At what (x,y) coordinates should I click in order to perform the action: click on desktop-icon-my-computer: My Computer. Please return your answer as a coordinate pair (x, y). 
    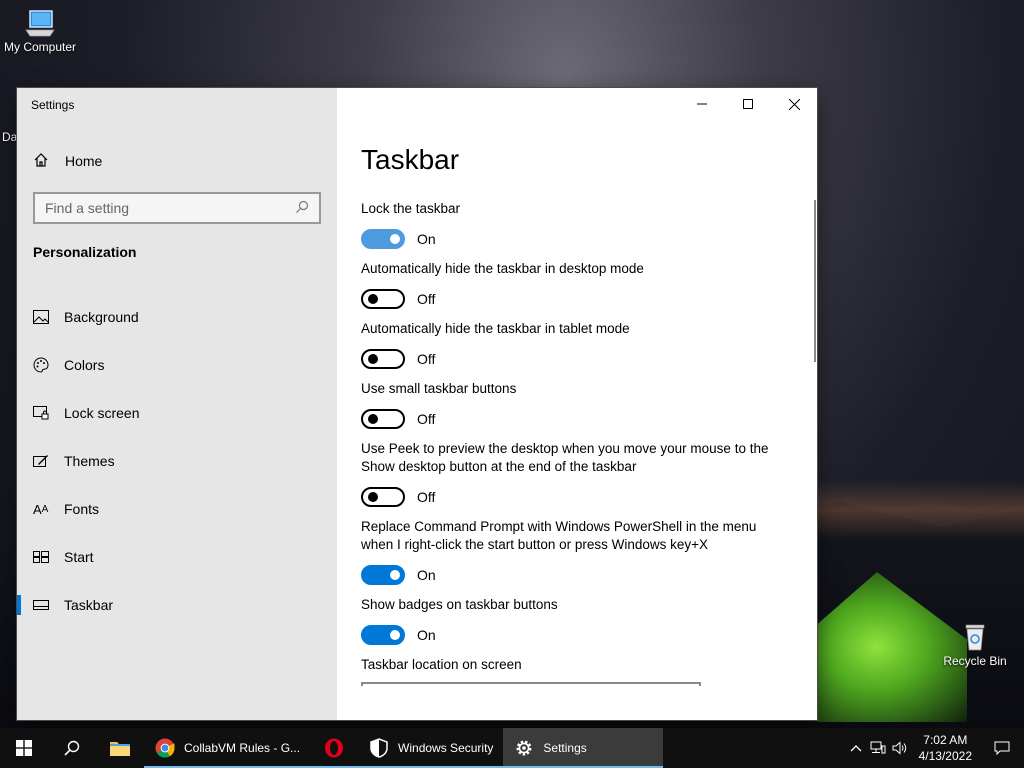
    Looking at the image, I should click on (40, 31).